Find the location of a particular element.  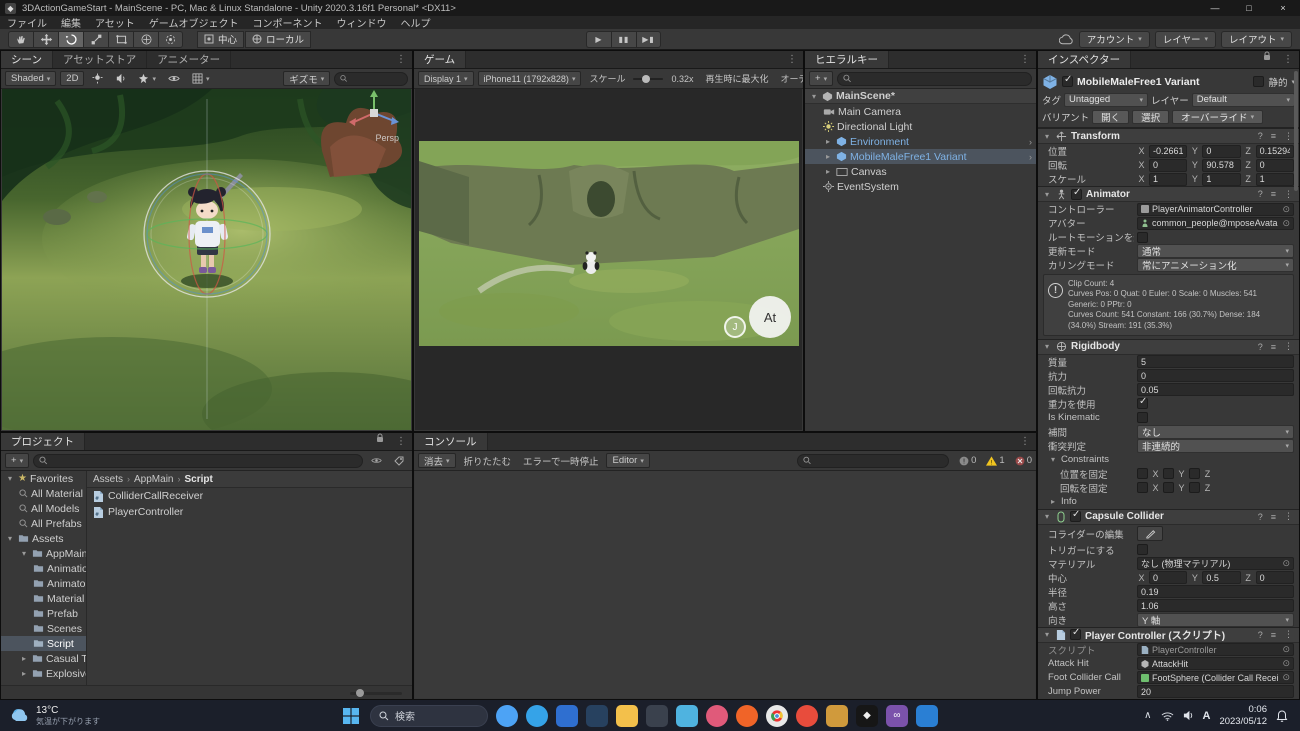

close-button: × is located at coordinates (1283, 8).